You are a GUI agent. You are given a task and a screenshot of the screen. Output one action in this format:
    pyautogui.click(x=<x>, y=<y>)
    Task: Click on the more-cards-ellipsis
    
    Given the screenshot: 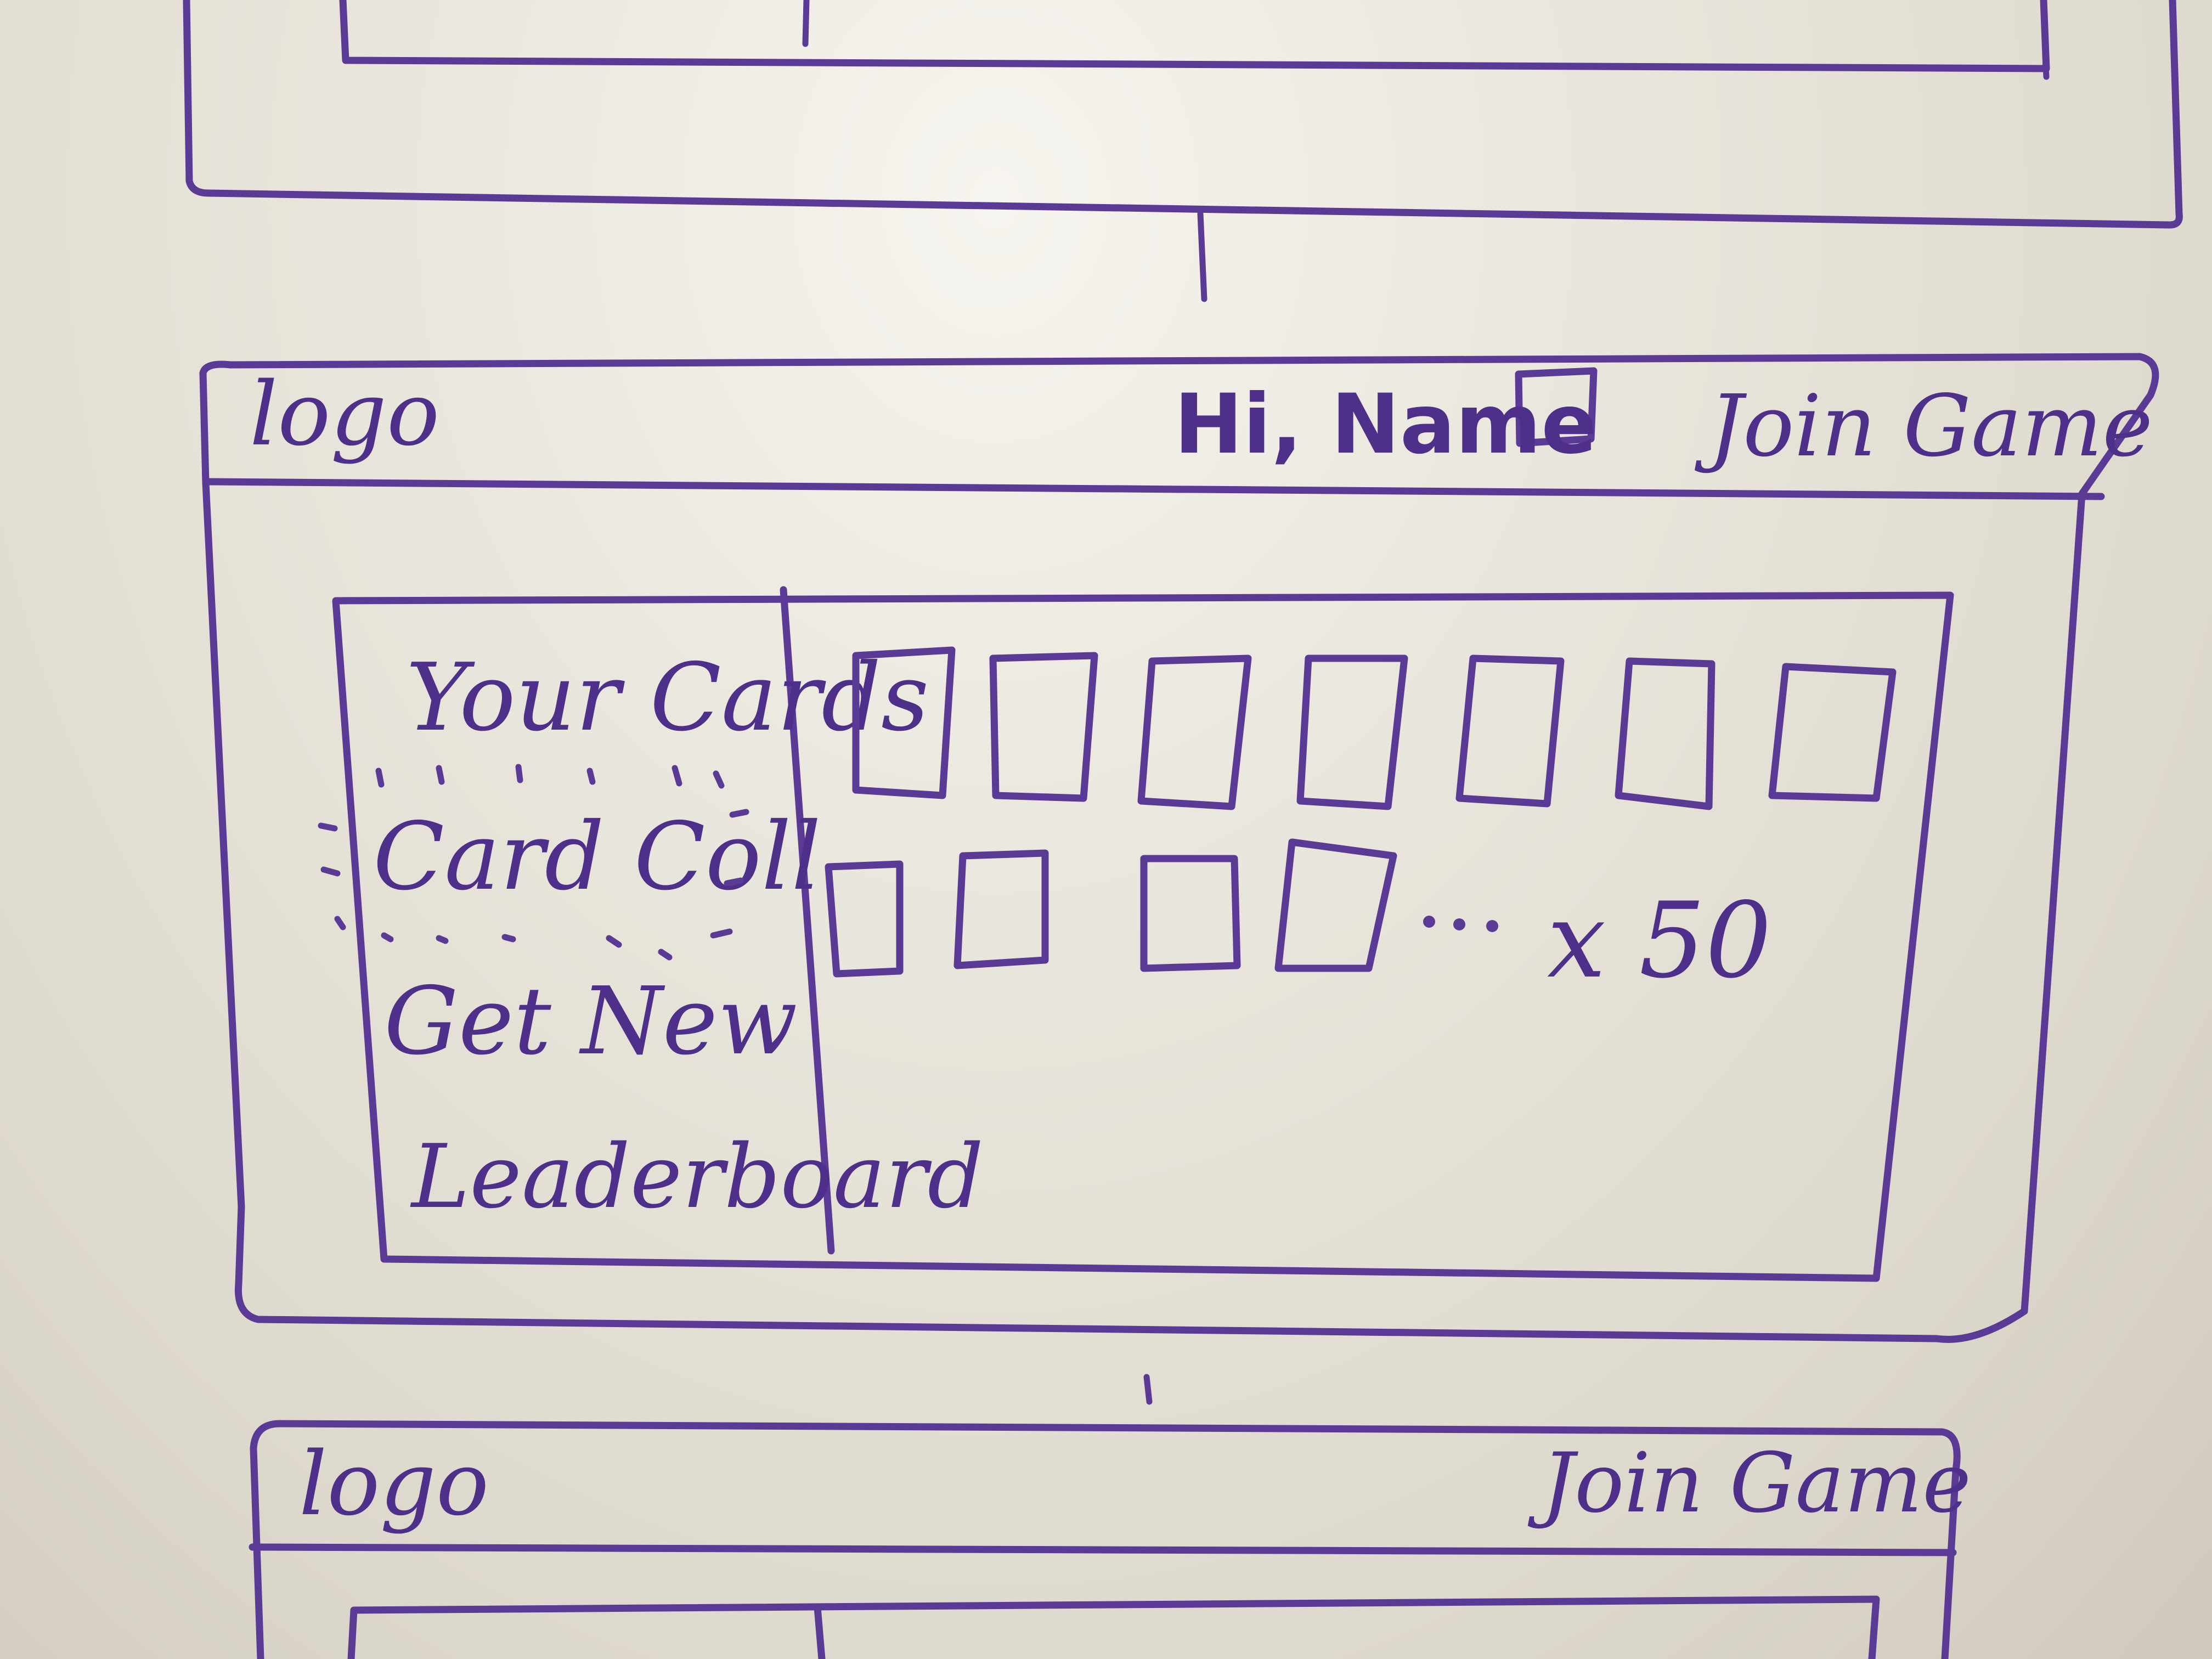 What is the action you would take?
    pyautogui.click(x=1461, y=924)
    